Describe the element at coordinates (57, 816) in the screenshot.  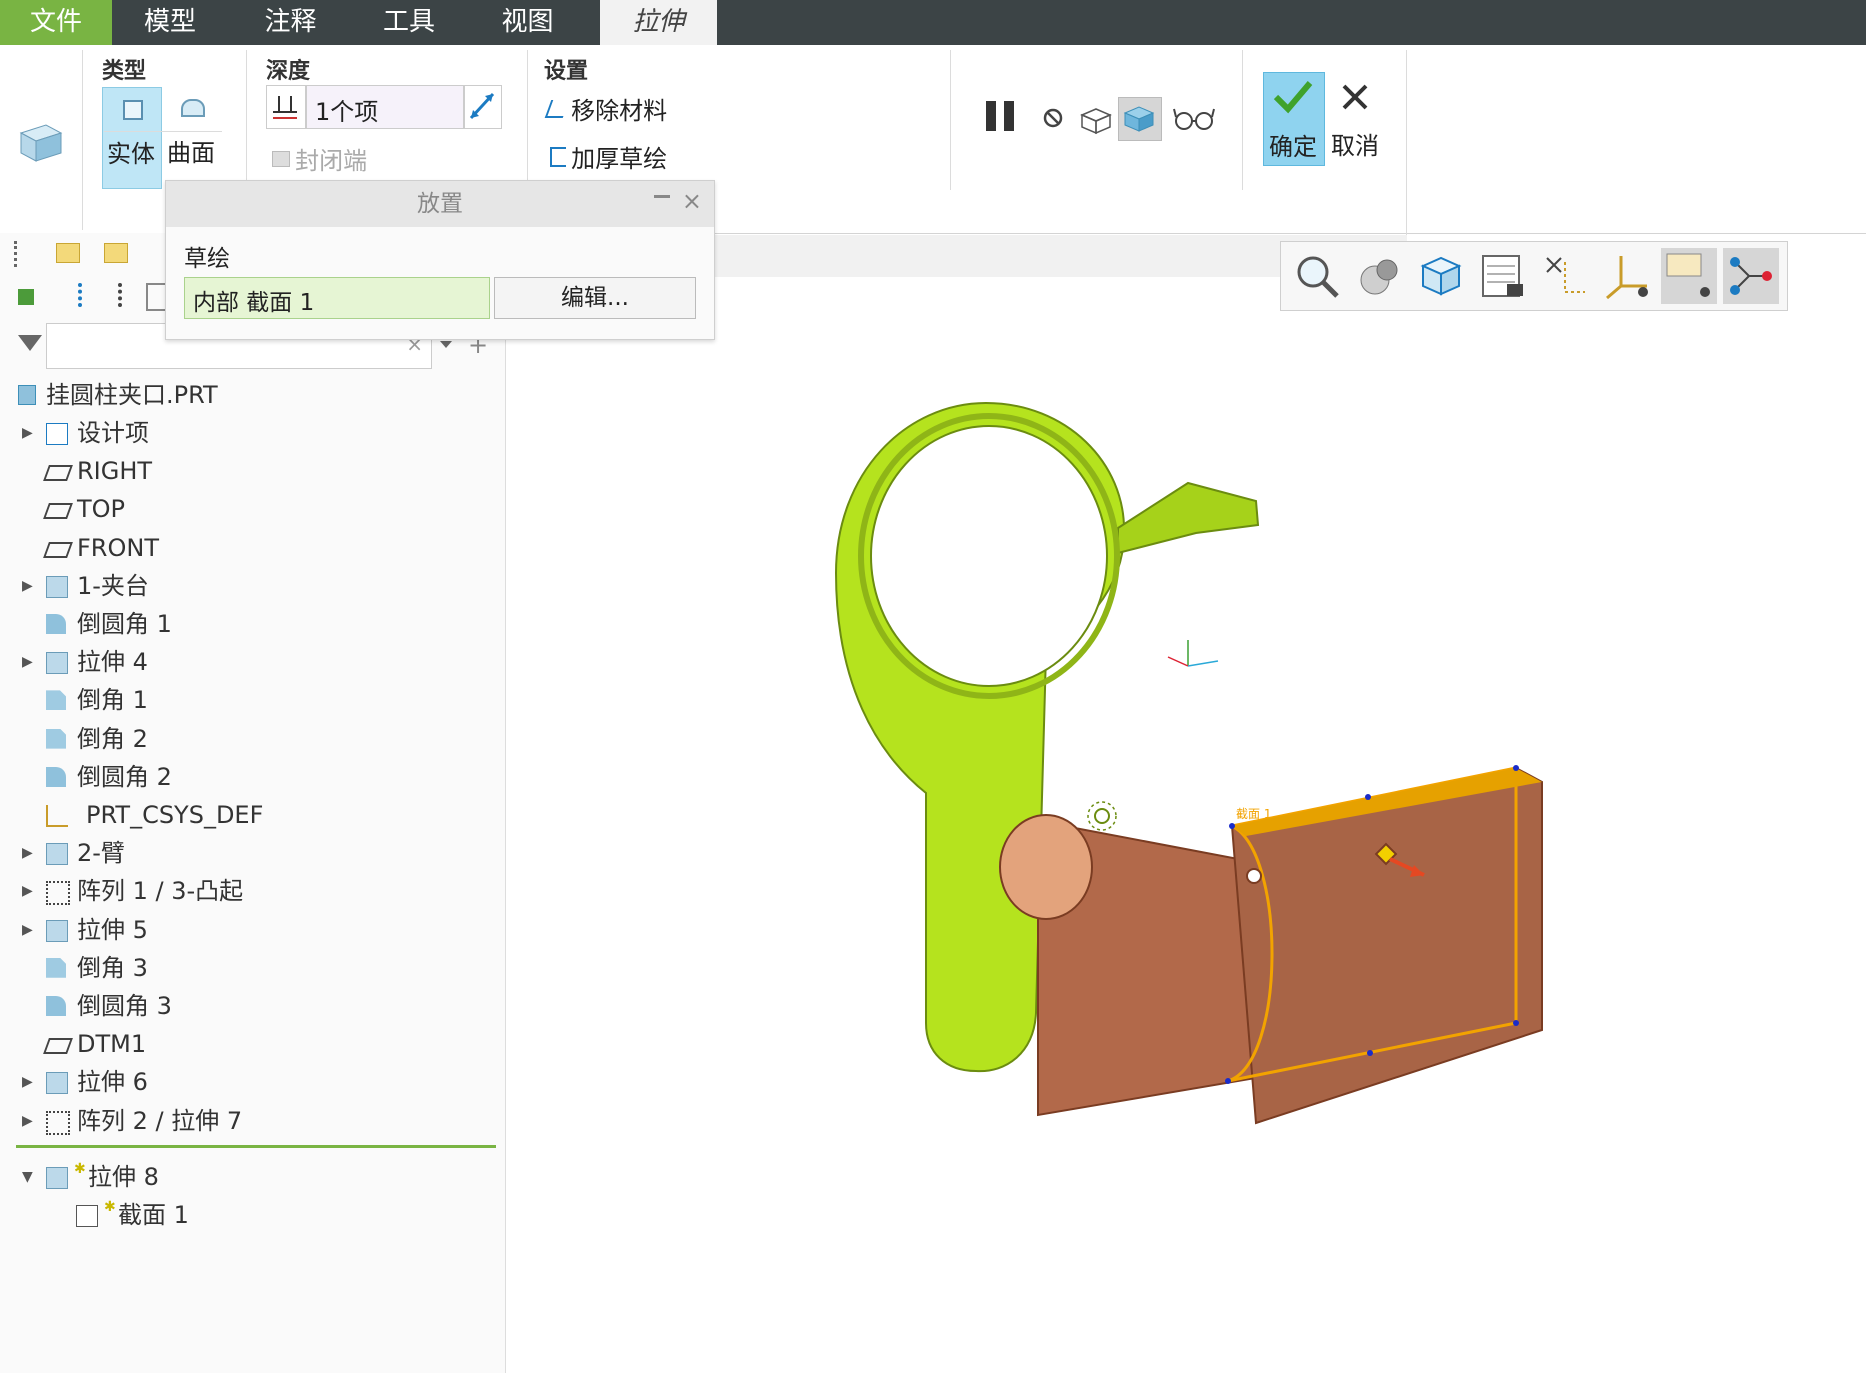
I see `csys-icon` at that location.